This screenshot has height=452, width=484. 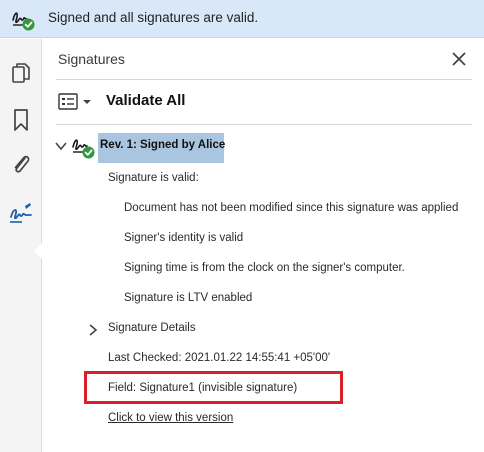 I want to click on panel-title: Signatures, so click(x=91, y=59).